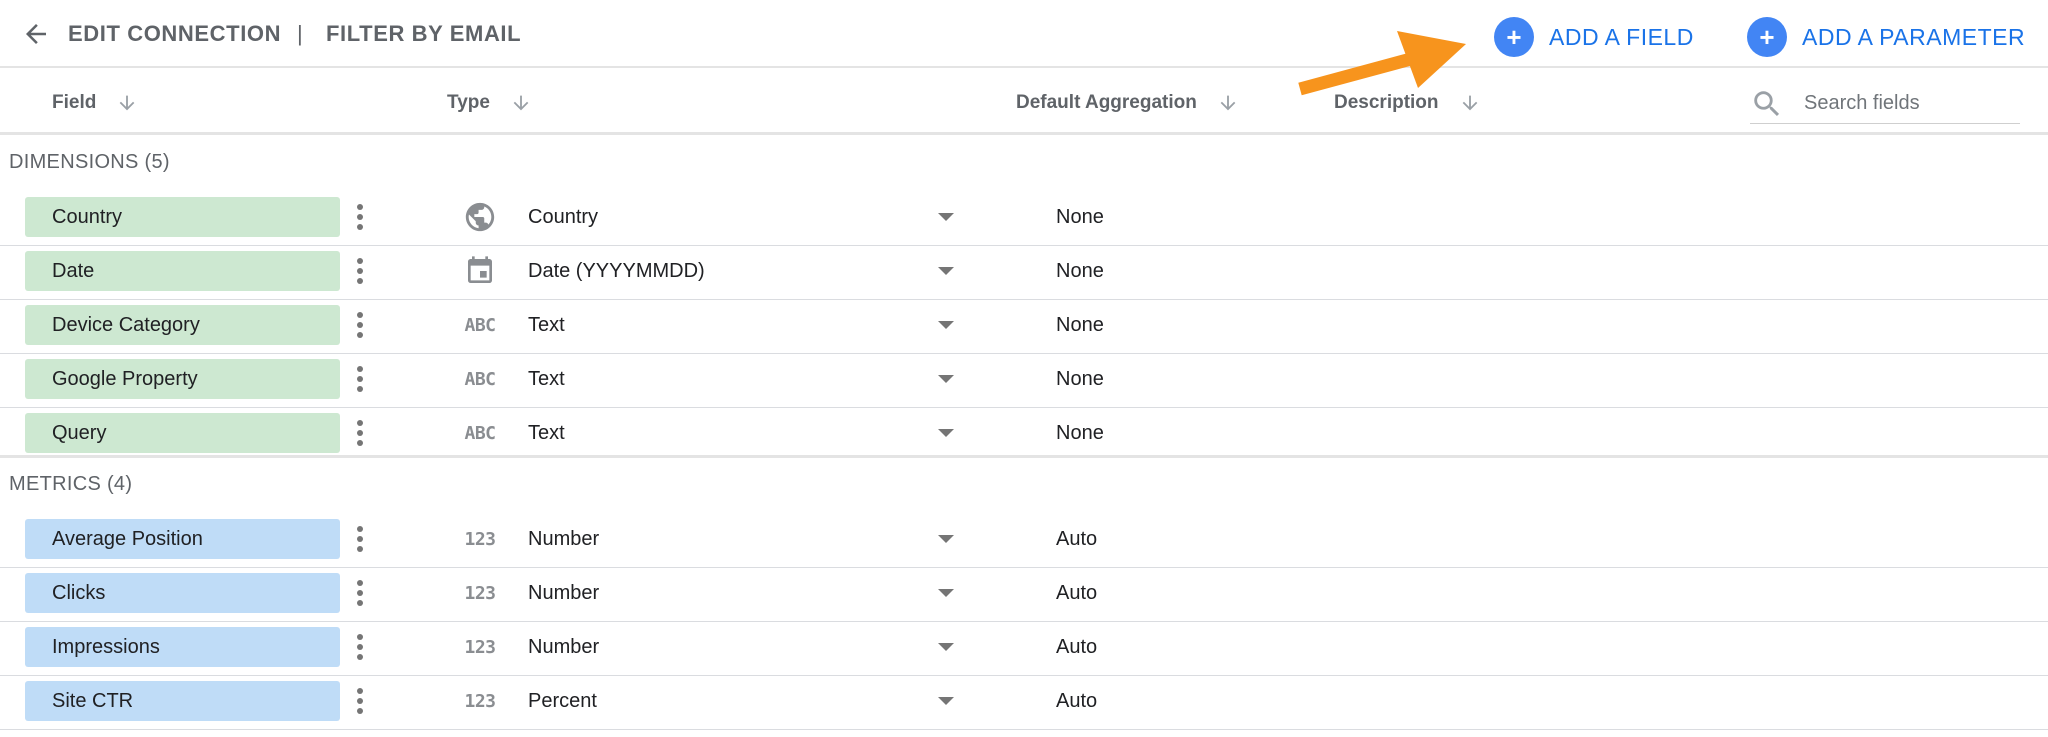  What do you see at coordinates (1024, 219) in the screenshot?
I see `dimension-row-country: Country Country None` at bounding box center [1024, 219].